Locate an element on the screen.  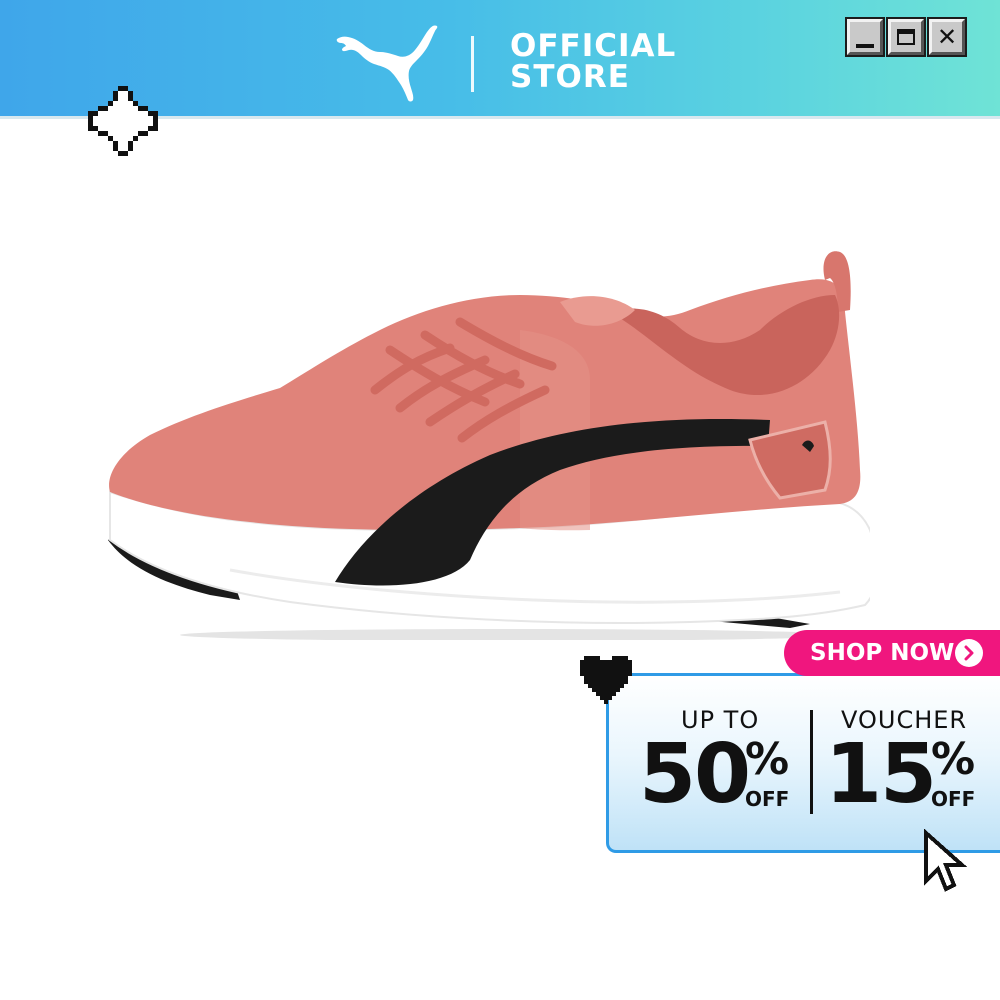
window-controls: ✕ is located at coordinates (906, 37).